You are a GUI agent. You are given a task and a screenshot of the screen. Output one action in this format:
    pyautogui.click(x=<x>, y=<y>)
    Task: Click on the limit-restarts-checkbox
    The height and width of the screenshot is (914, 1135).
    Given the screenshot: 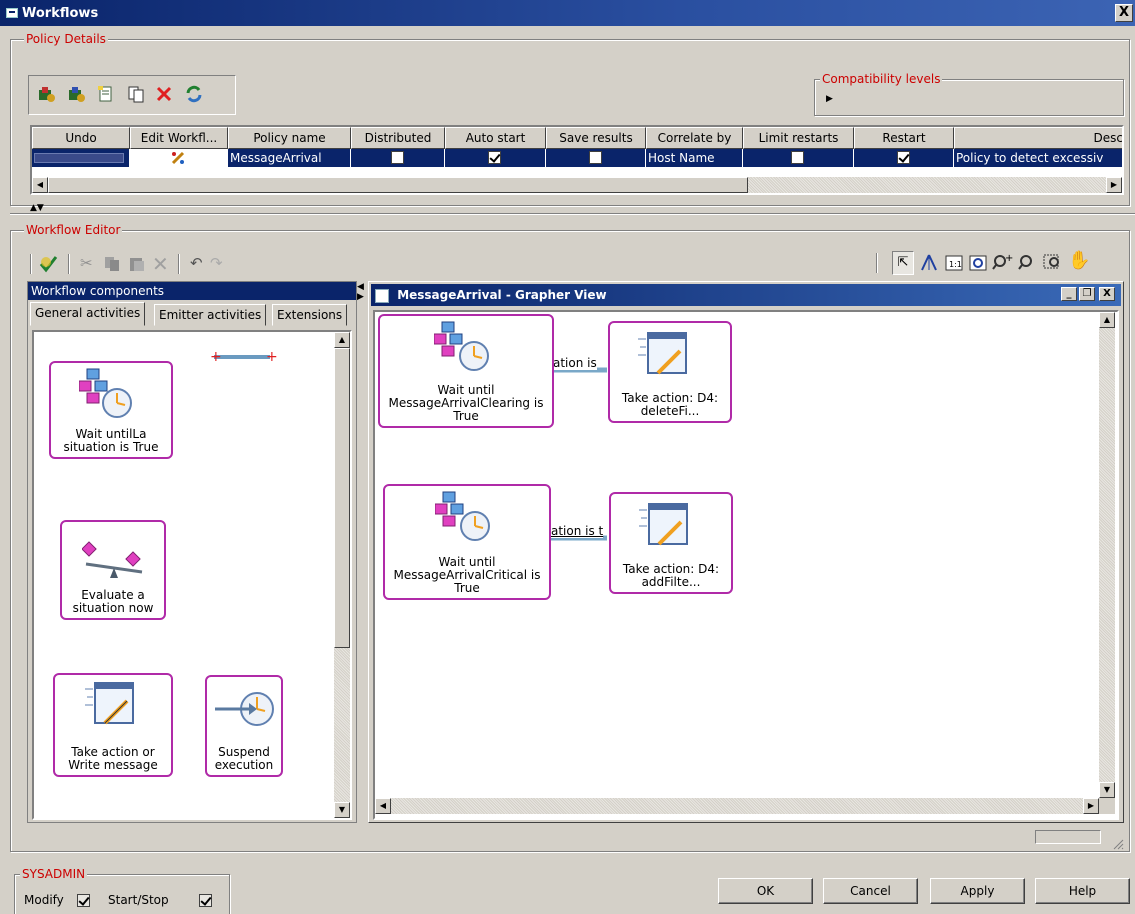 What is the action you would take?
    pyautogui.click(x=797, y=157)
    